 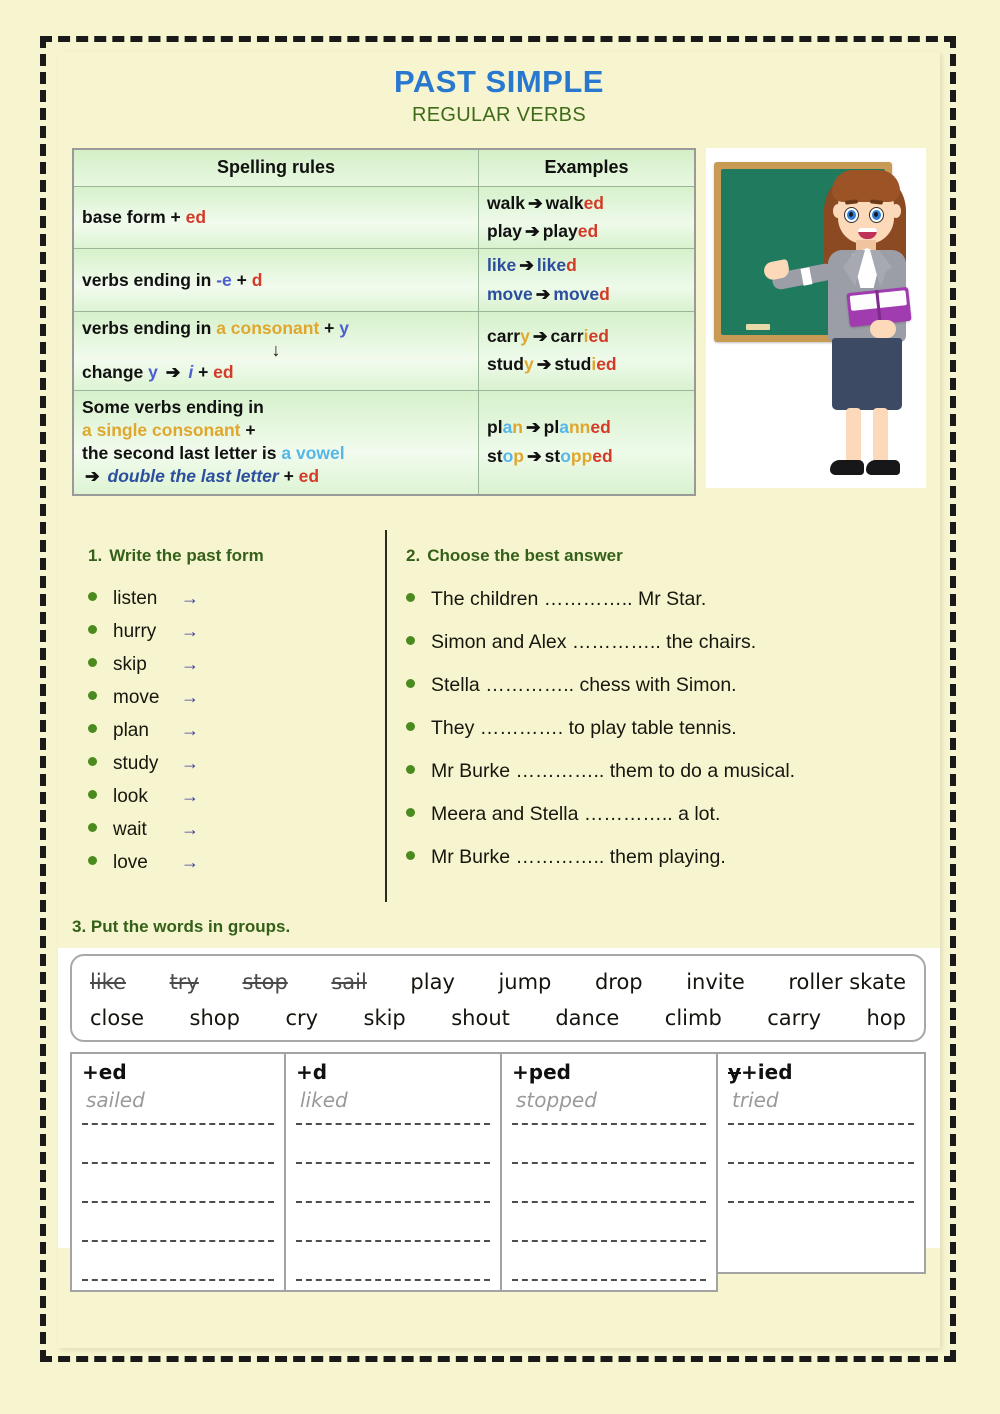 What do you see at coordinates (693, 1018) in the screenshot?
I see `word-chip: climb` at bounding box center [693, 1018].